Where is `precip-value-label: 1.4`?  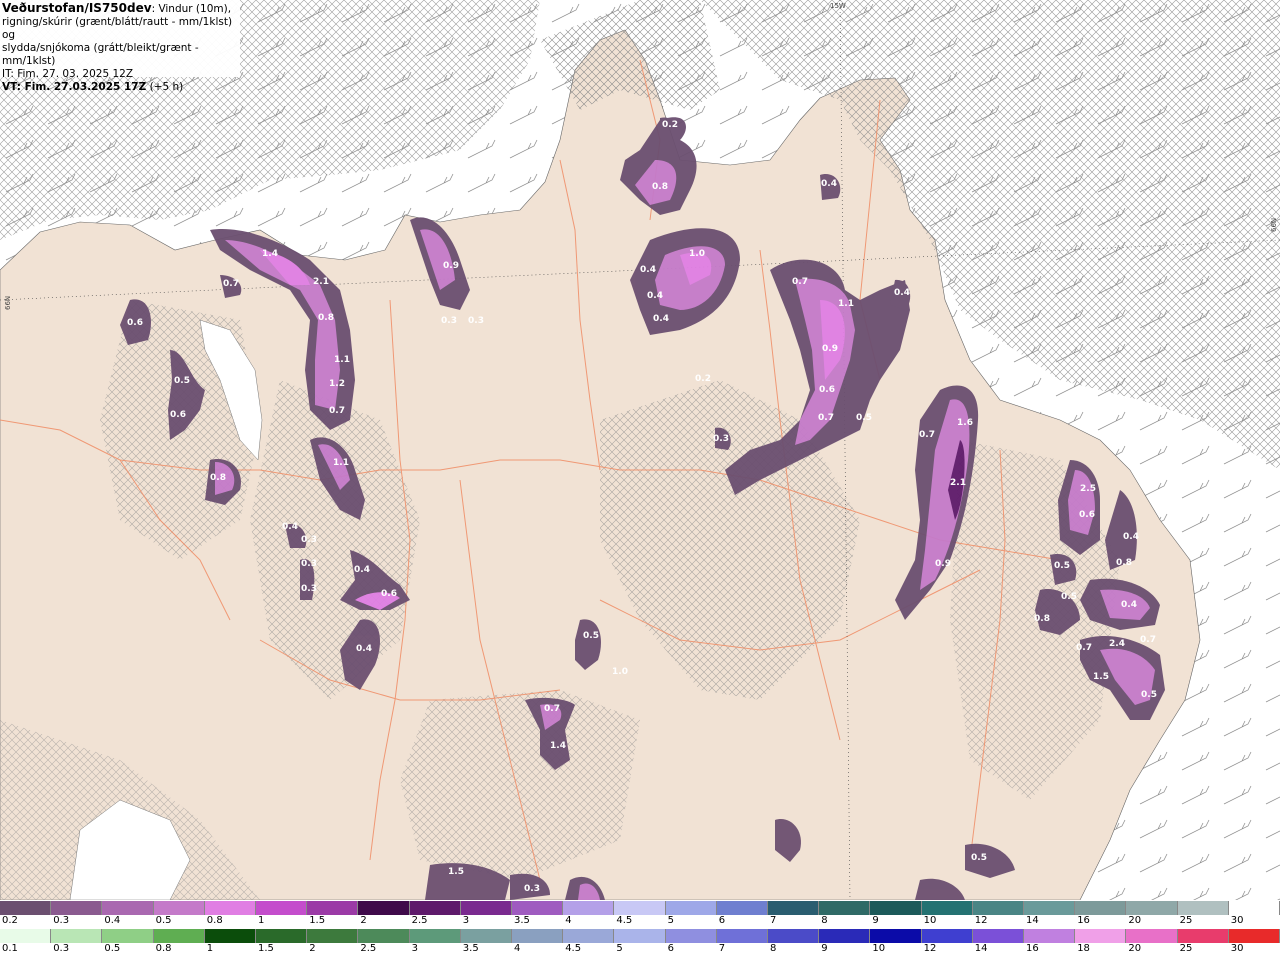
precip-value-label: 1.4 is located at coordinates (270, 254).